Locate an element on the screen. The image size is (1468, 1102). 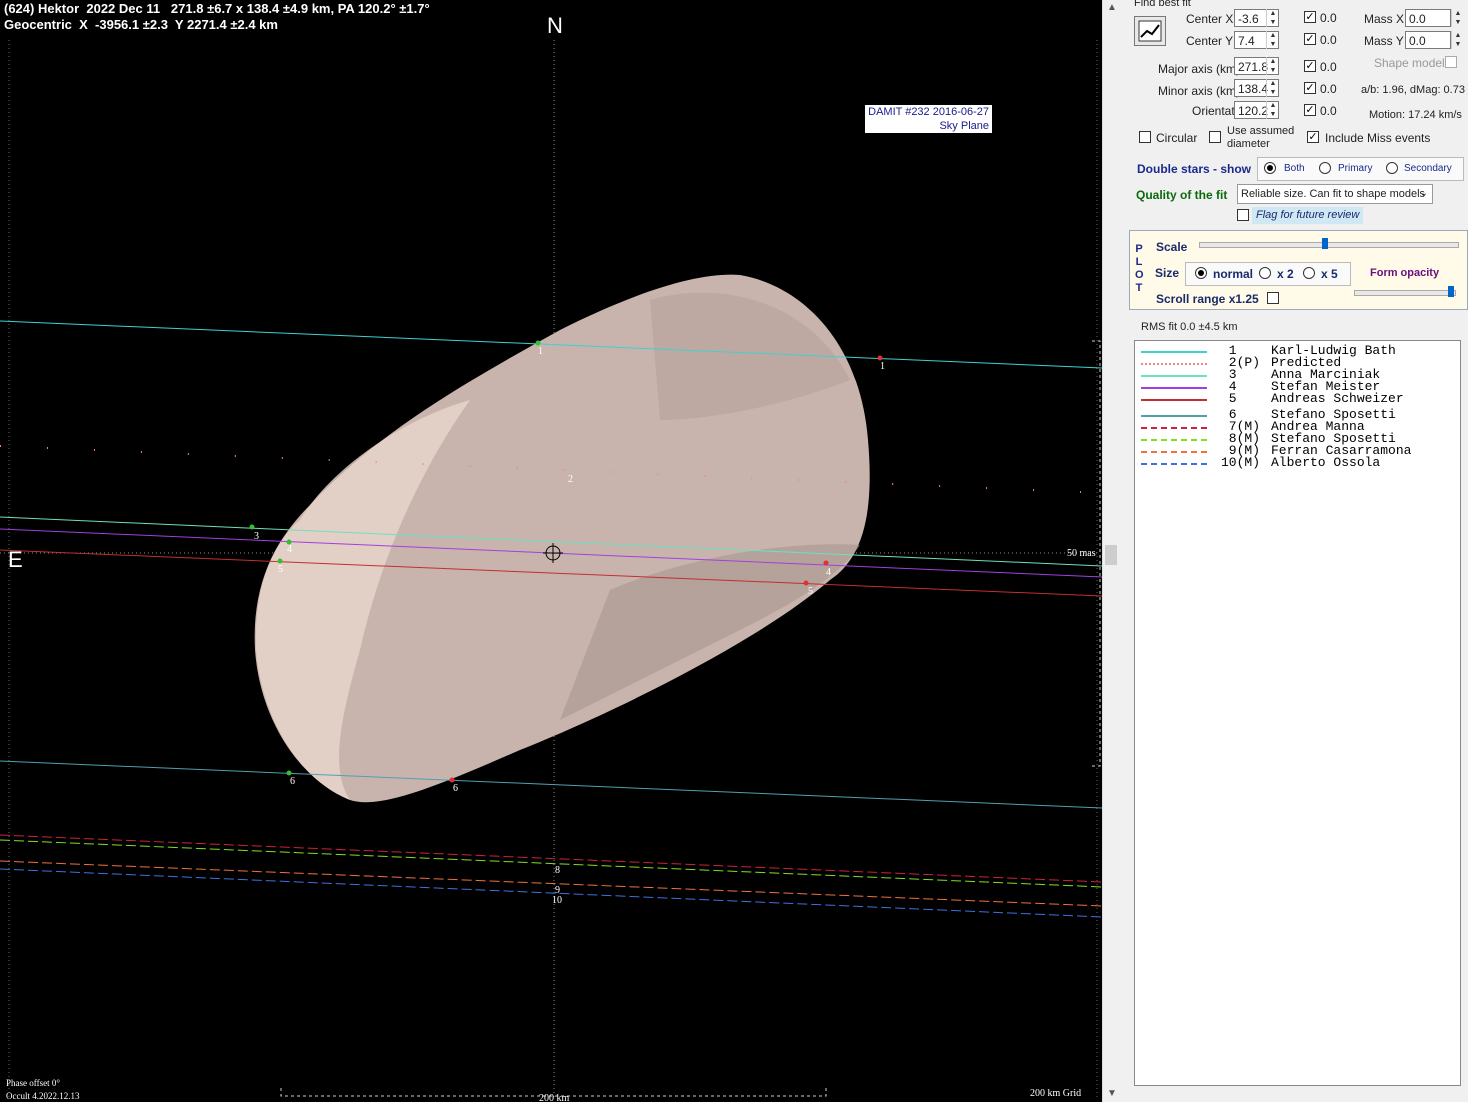
fit-chart-icon is located at coordinates (1150, 31).